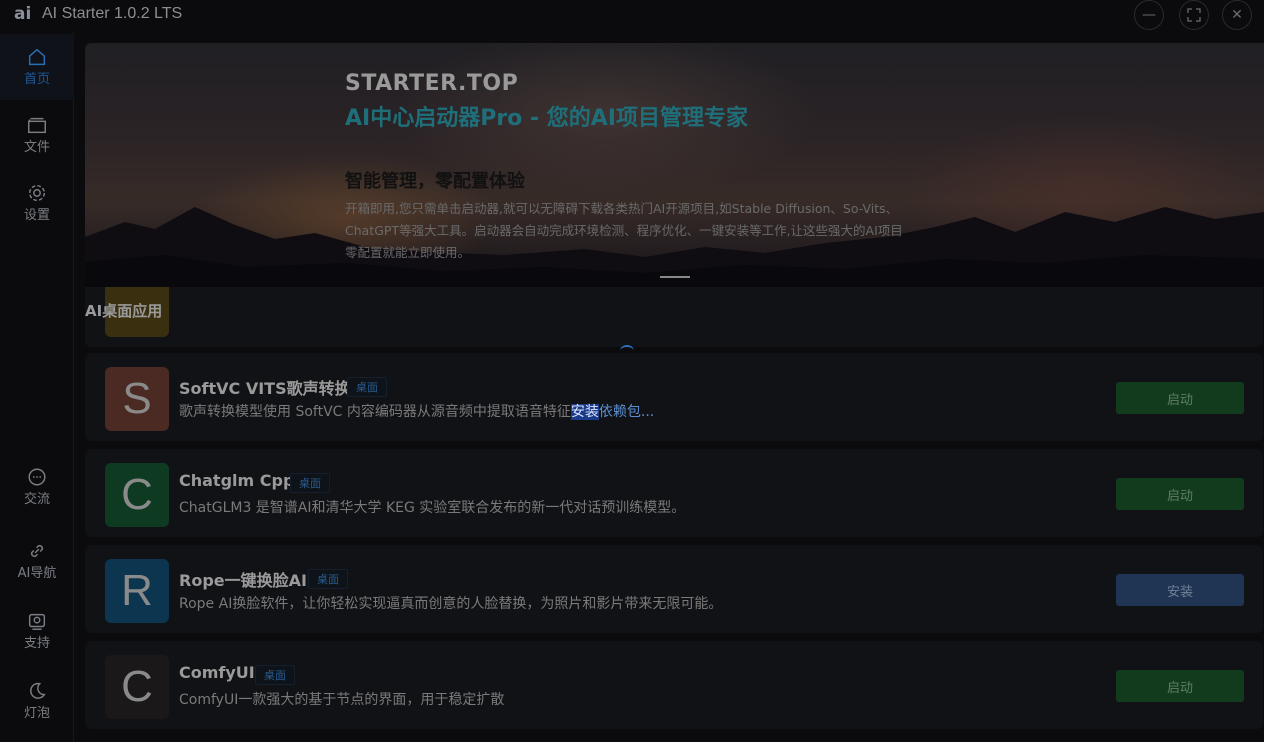 The height and width of the screenshot is (742, 1264). I want to click on install-button: 安装, so click(1180, 590).